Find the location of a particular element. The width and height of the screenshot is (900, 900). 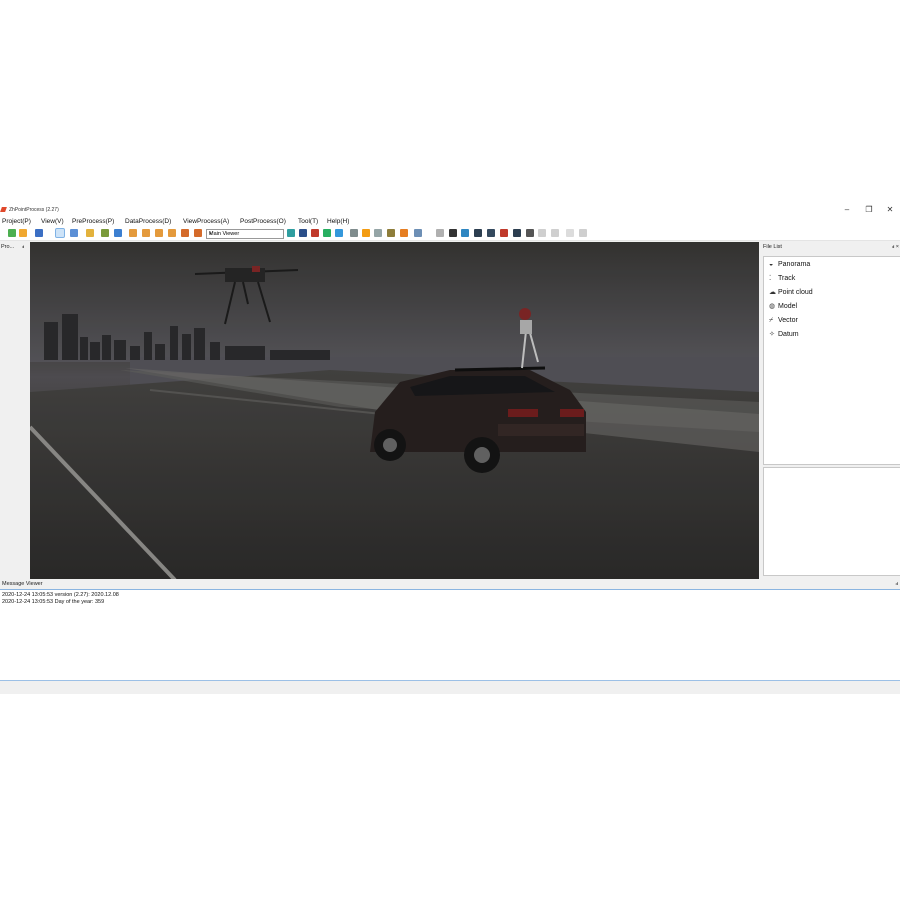

menu-postprocess: PostProcess(O) is located at coordinates (263, 221).